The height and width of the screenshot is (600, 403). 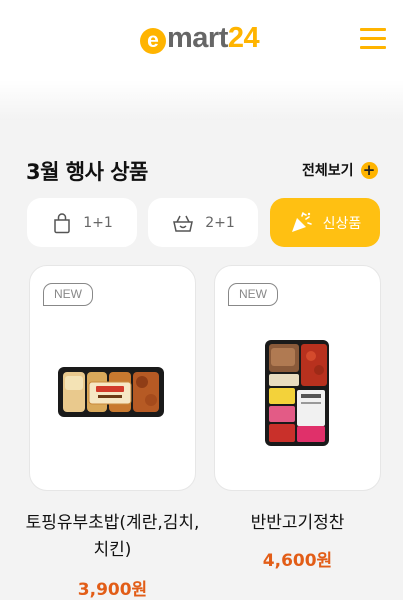 What do you see at coordinates (62, 222) in the screenshot?
I see `shopping-bag-icon` at bounding box center [62, 222].